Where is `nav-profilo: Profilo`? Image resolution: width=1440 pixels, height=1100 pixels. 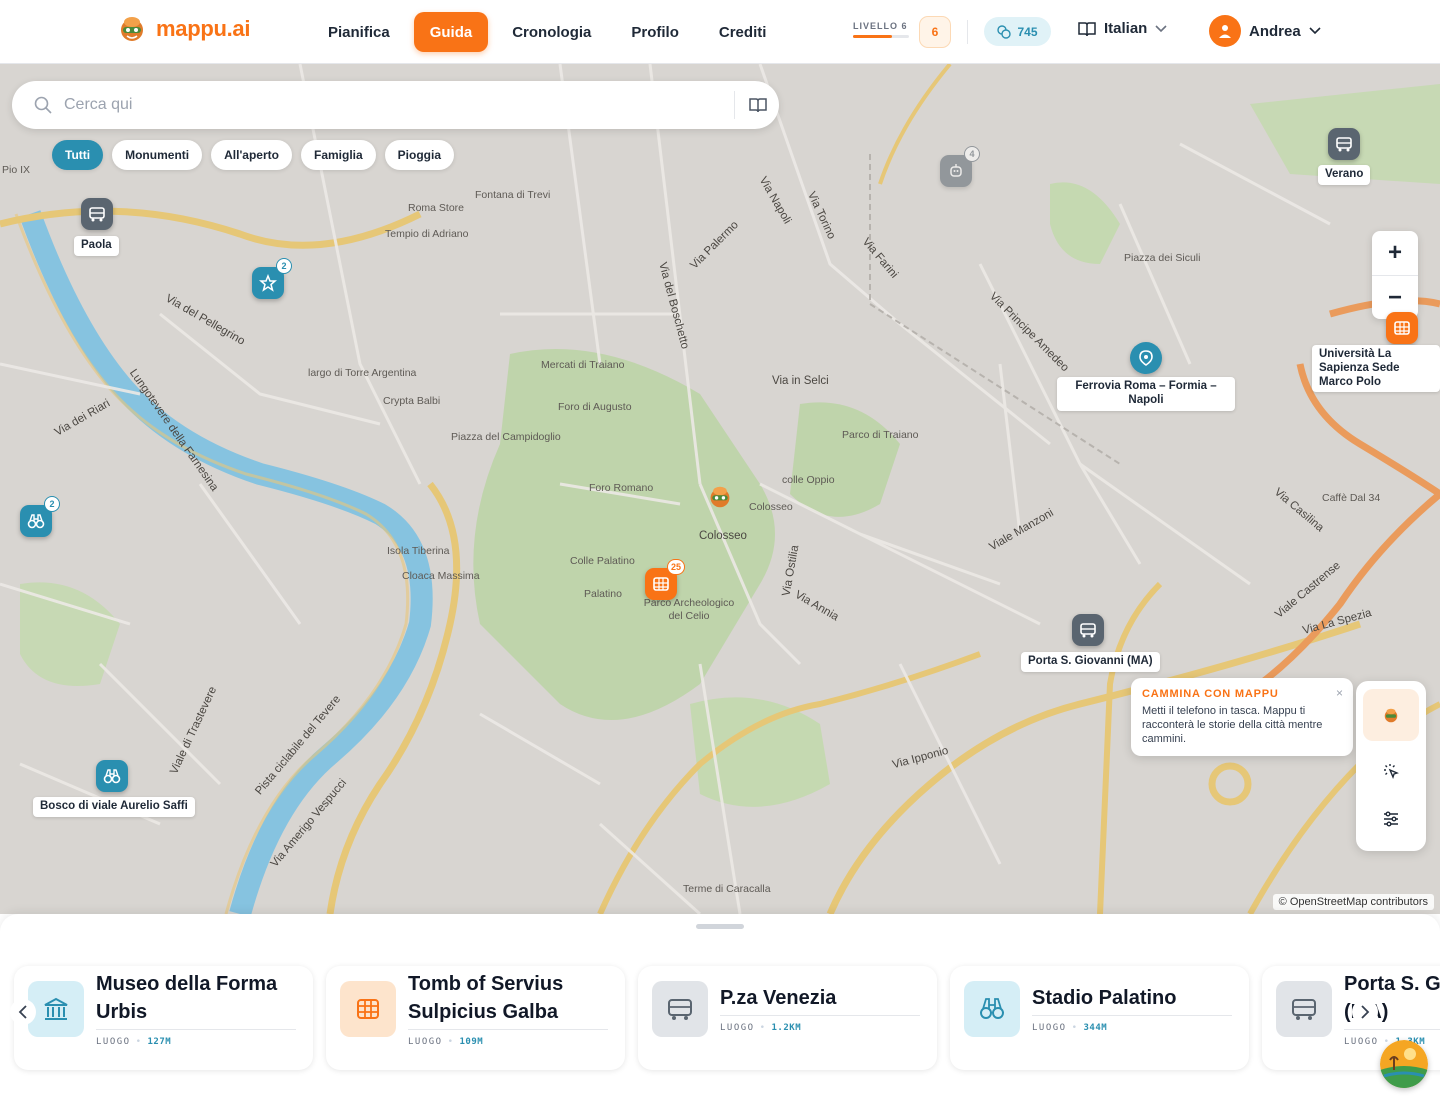 nav-profilo: Profilo is located at coordinates (655, 32).